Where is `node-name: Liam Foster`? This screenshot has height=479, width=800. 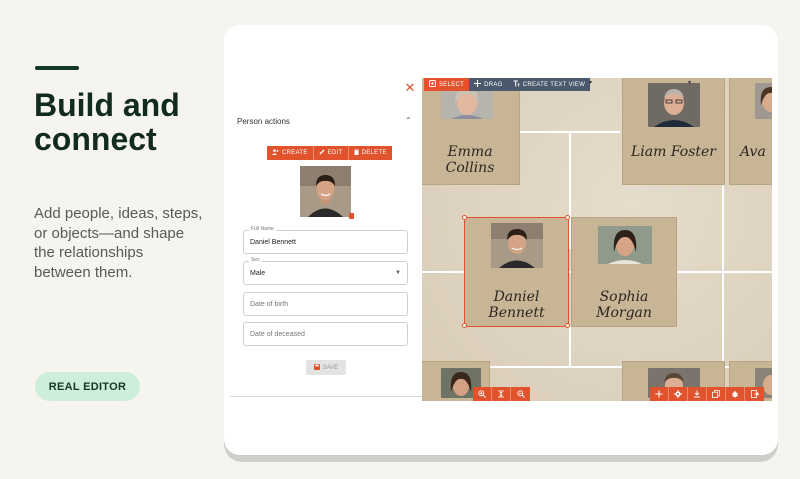 node-name: Liam Foster is located at coordinates (673, 152).